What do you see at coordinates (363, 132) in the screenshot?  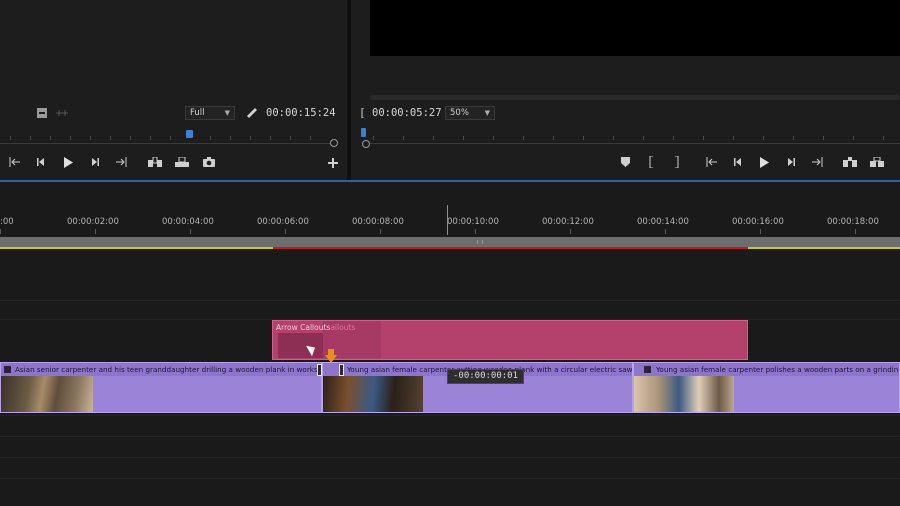 I see `program-playhead` at bounding box center [363, 132].